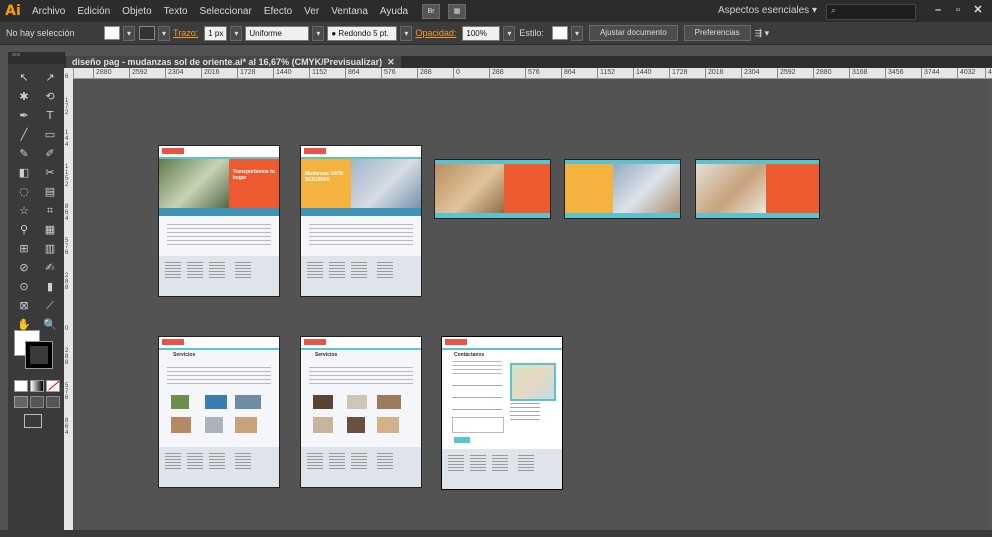 The height and width of the screenshot is (537, 992). Describe the element at coordinates (406, 33) in the screenshot. I see `brush-dropdown: ▾` at that location.